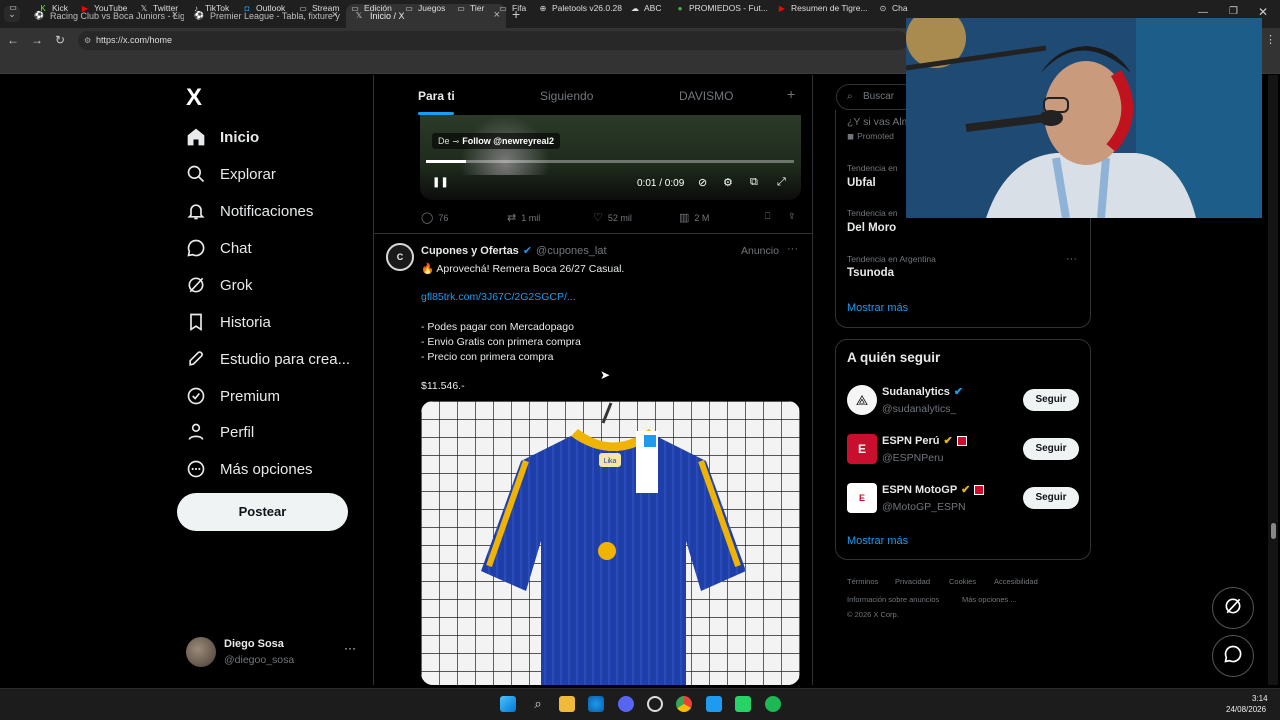 Image resolution: width=1280 pixels, height=720 pixels. Describe the element at coordinates (1233, 608) in the screenshot. I see `grok-fab-button` at that location.